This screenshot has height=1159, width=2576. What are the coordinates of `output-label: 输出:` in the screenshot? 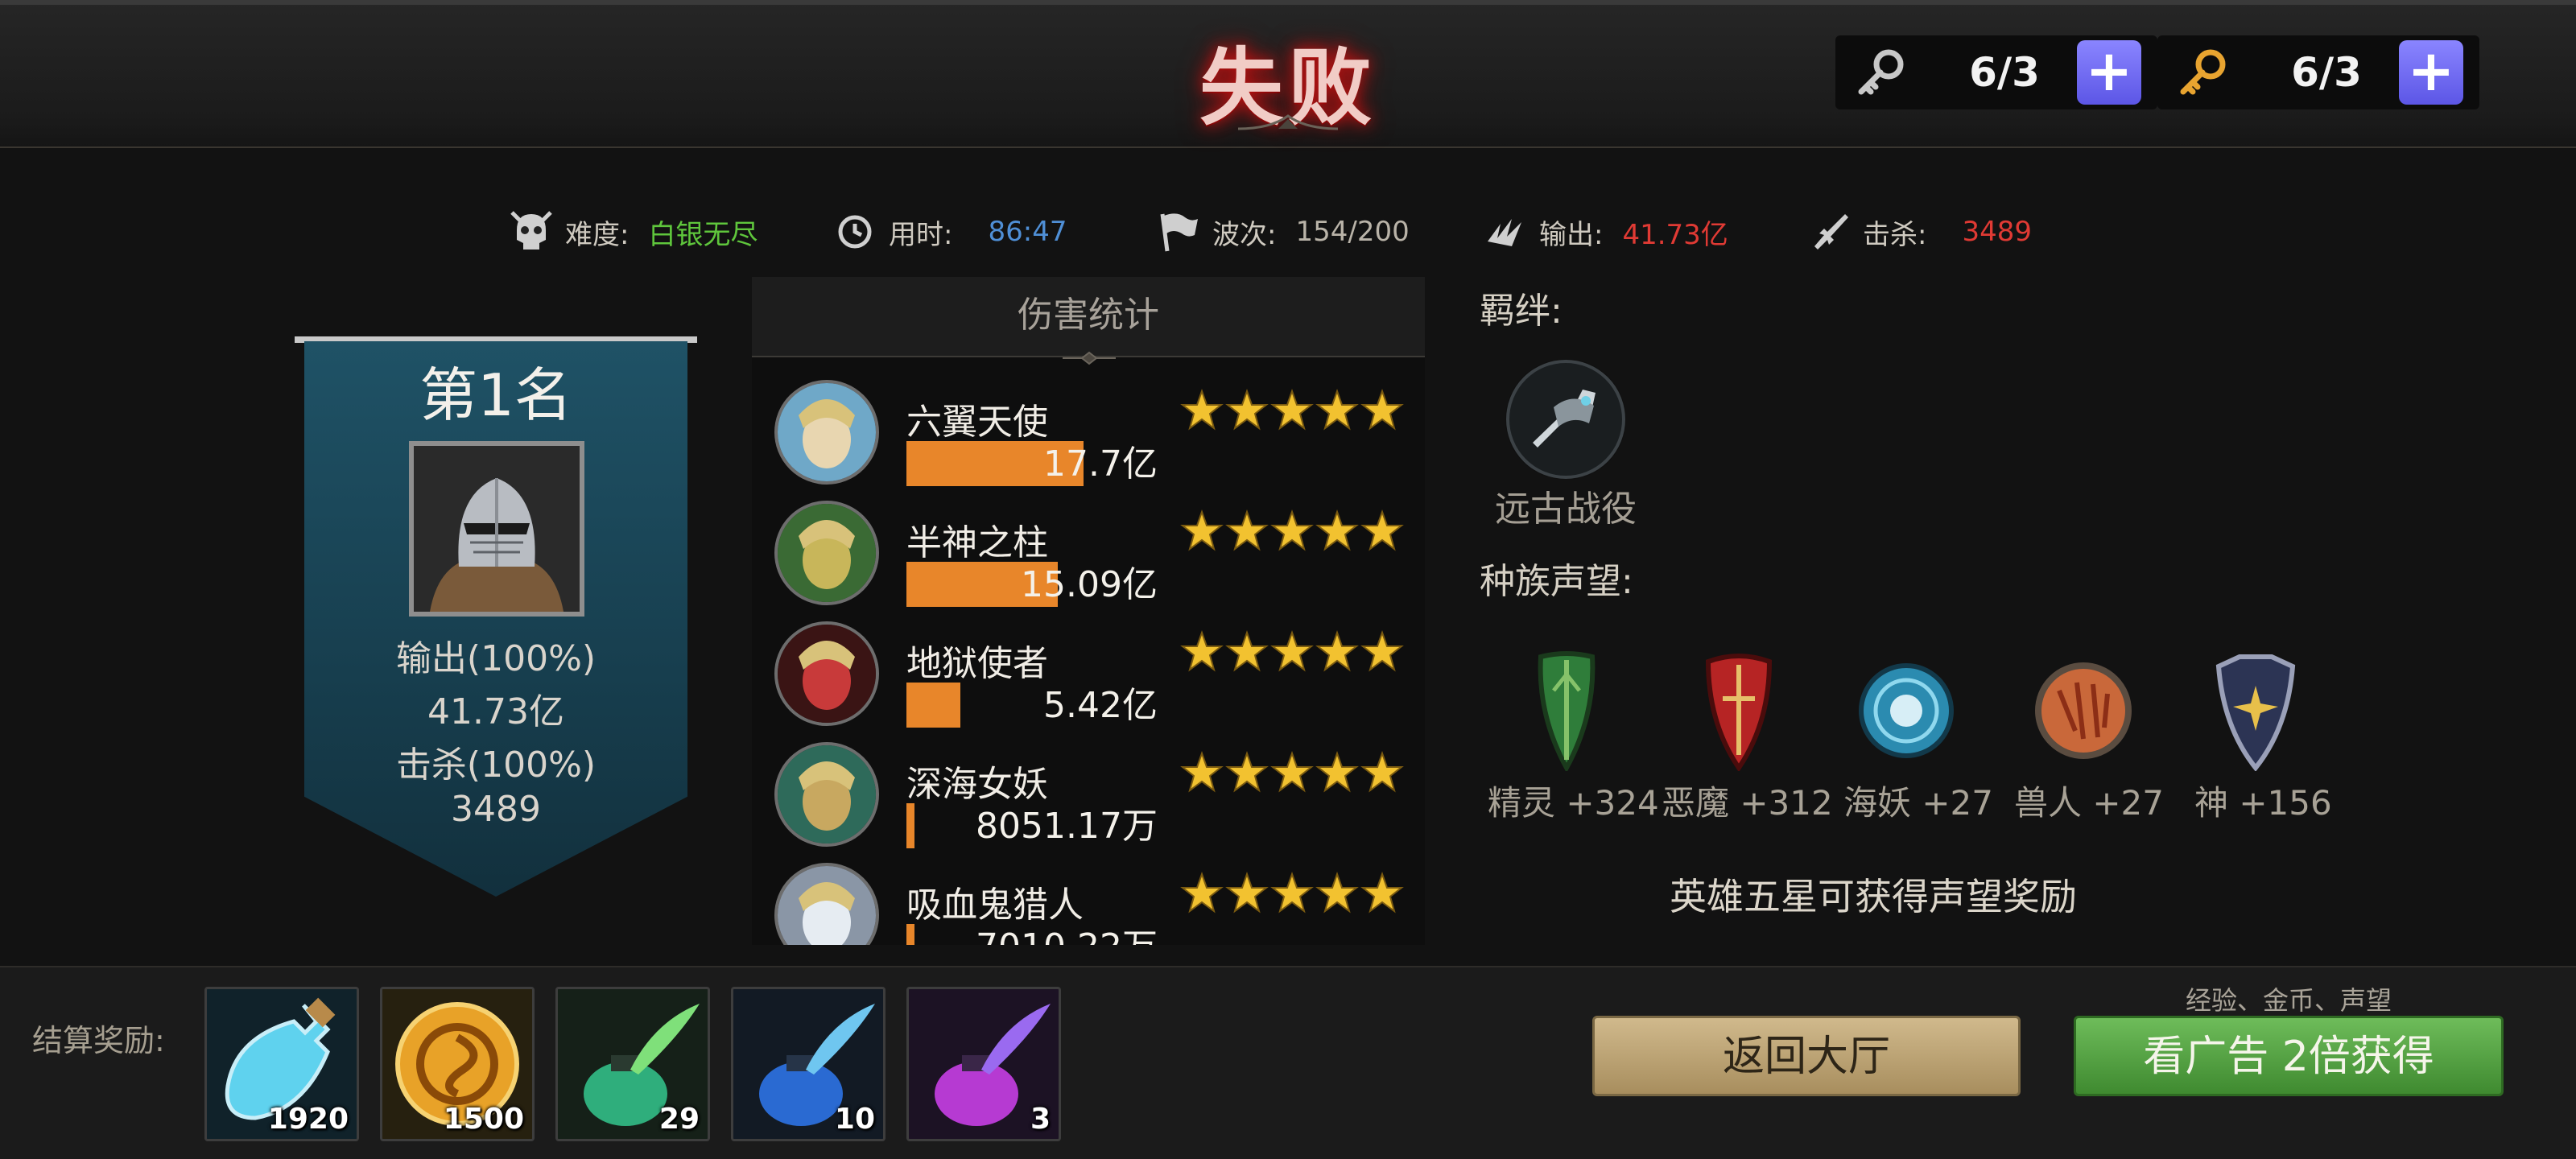 It's located at (1571, 234).